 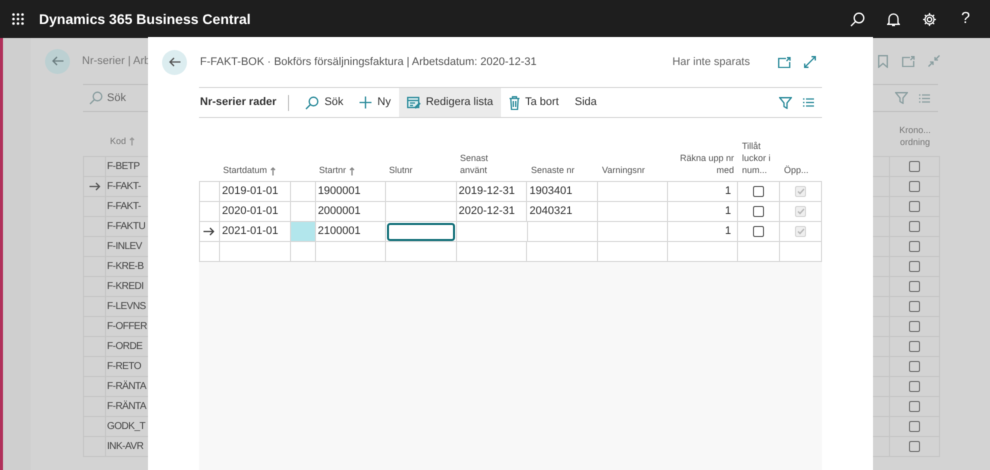 I want to click on table-cell-text: F-ORDE, so click(x=124, y=347).